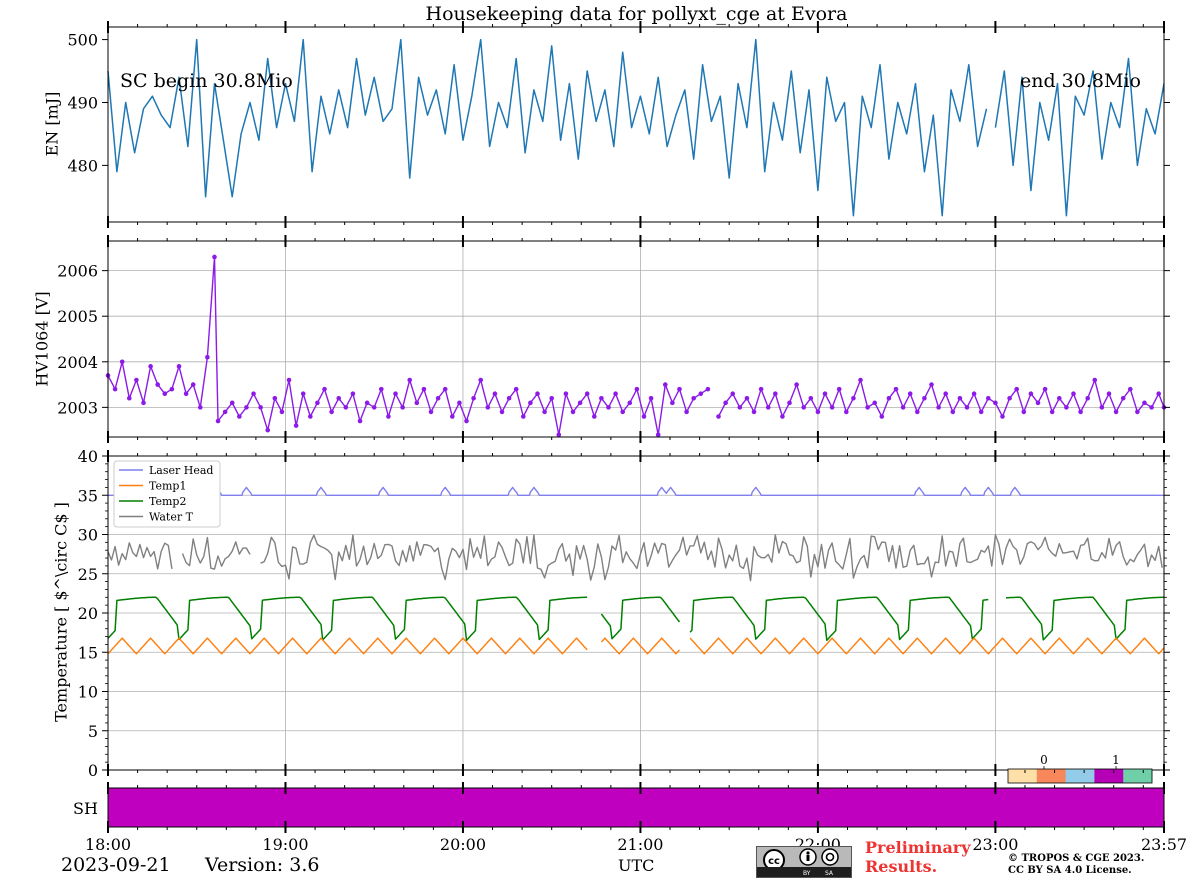  Describe the element at coordinates (636, 807) in the screenshot. I see `shutter-bar` at that location.